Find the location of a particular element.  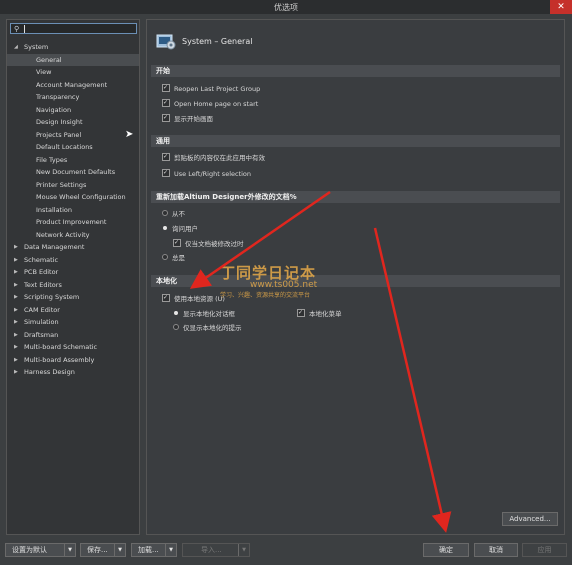

load-button: 加载... ▼ is located at coordinates (154, 550).